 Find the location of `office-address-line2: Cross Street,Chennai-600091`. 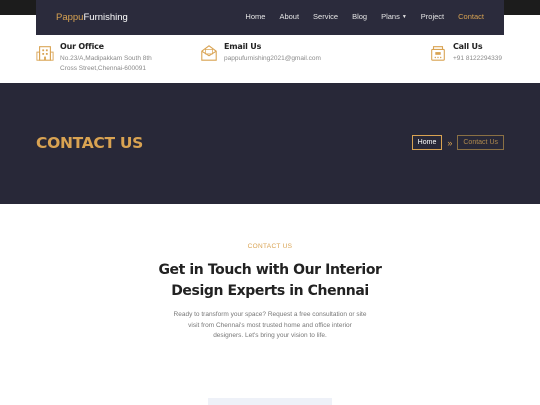

office-address-line2: Cross Street,Chennai-600091 is located at coordinates (103, 68).